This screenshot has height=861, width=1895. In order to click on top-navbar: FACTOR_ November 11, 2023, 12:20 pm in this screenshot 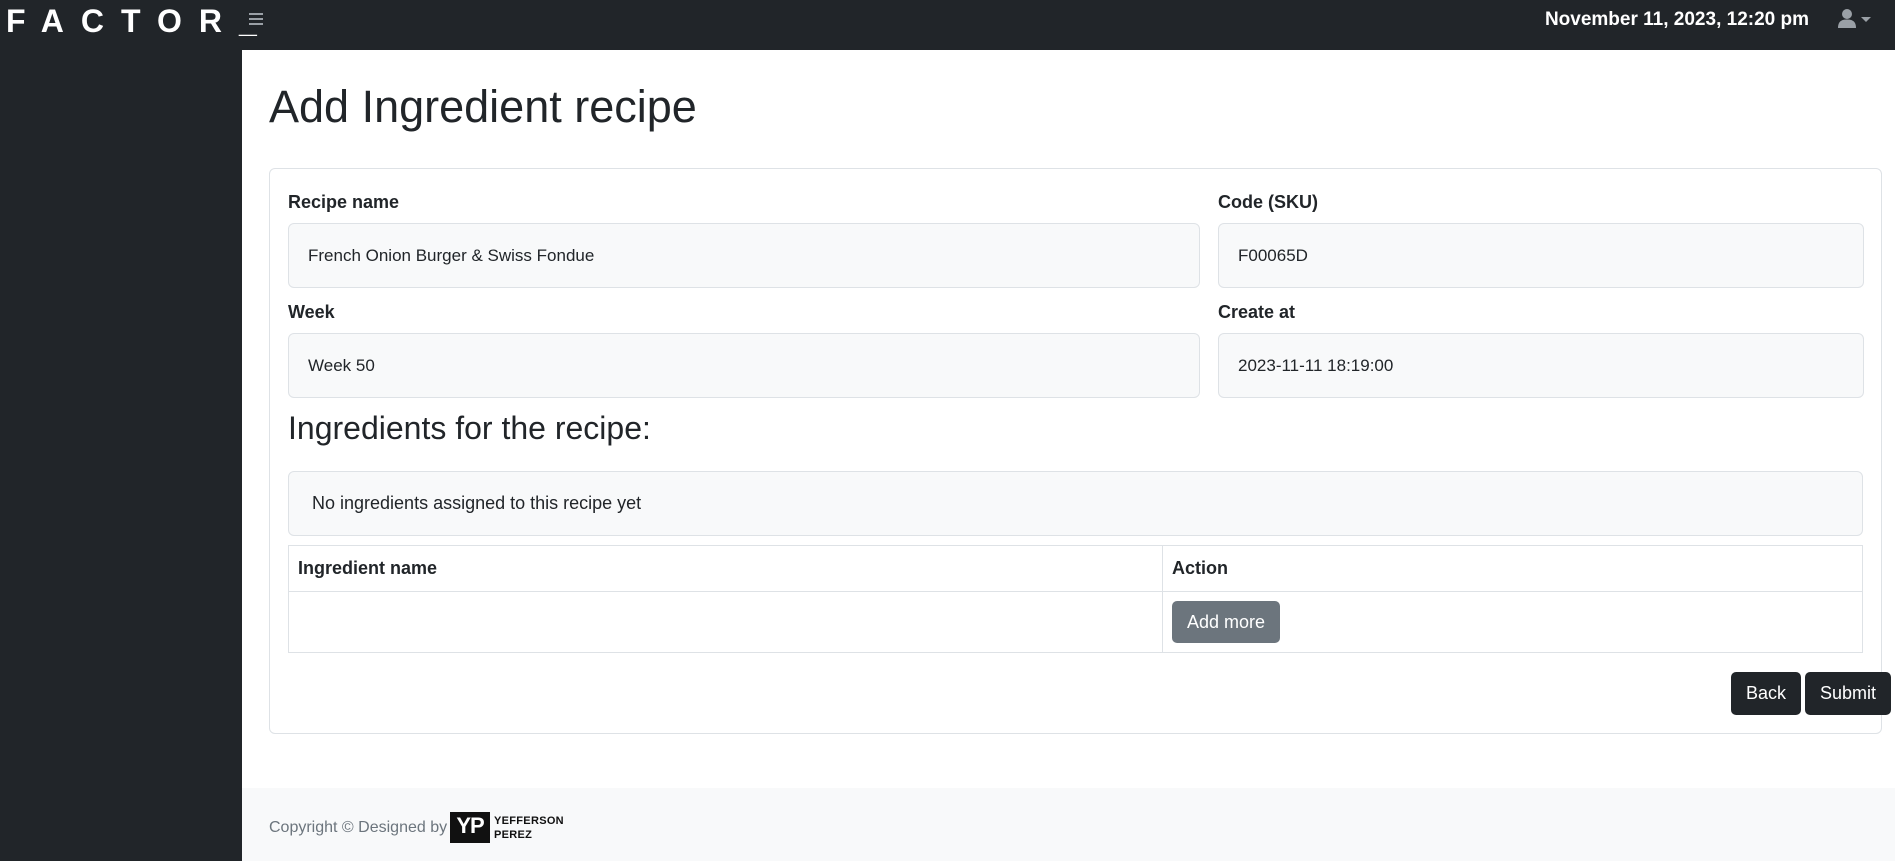, I will do `click(947, 25)`.